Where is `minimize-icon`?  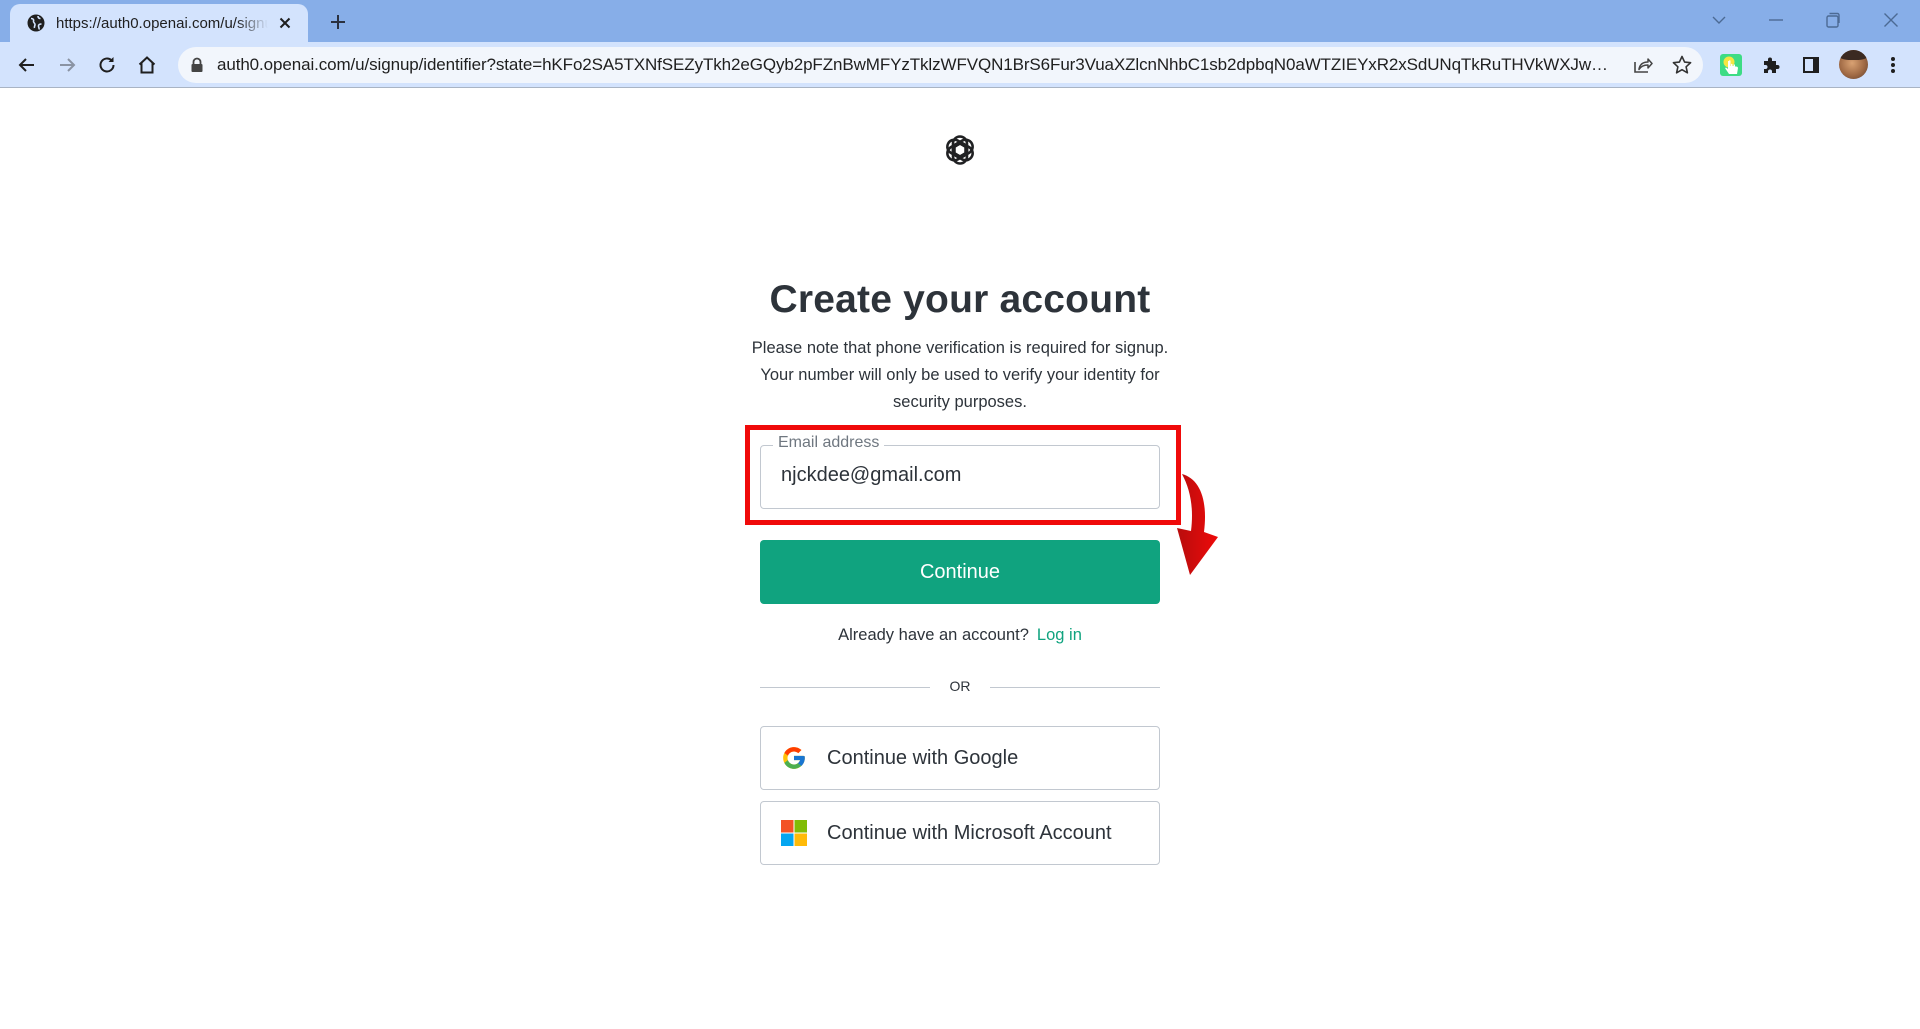 minimize-icon is located at coordinates (1776, 20).